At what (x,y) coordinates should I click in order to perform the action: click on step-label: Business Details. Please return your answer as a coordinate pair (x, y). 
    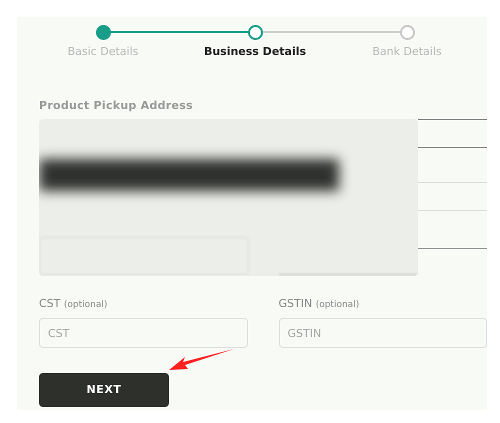
    Looking at the image, I should click on (255, 52).